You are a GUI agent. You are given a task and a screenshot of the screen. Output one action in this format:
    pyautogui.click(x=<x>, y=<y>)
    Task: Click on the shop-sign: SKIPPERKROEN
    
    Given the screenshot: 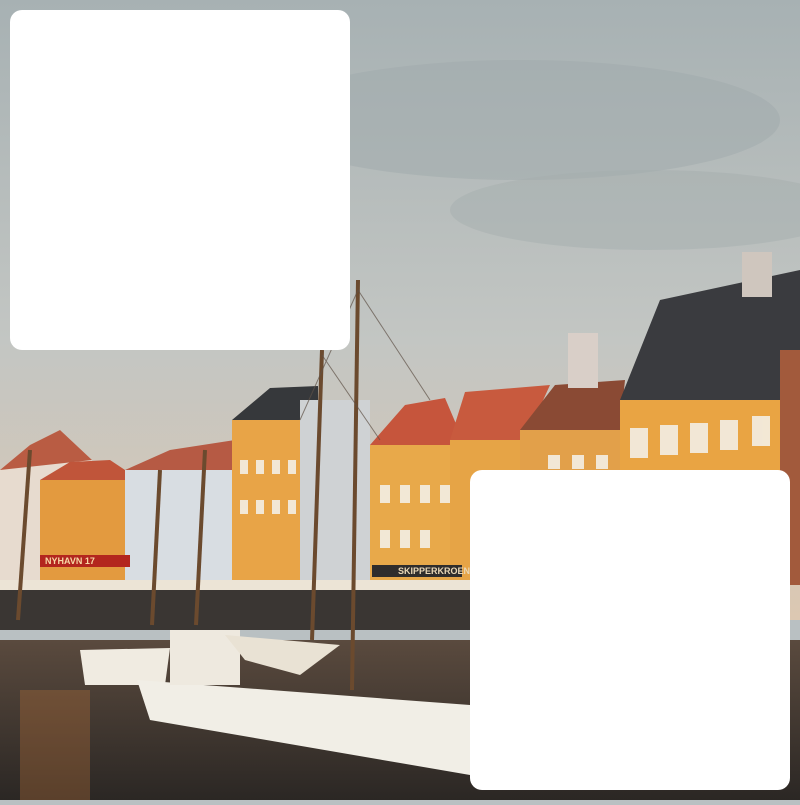 What is the action you would take?
    pyautogui.click(x=434, y=571)
    